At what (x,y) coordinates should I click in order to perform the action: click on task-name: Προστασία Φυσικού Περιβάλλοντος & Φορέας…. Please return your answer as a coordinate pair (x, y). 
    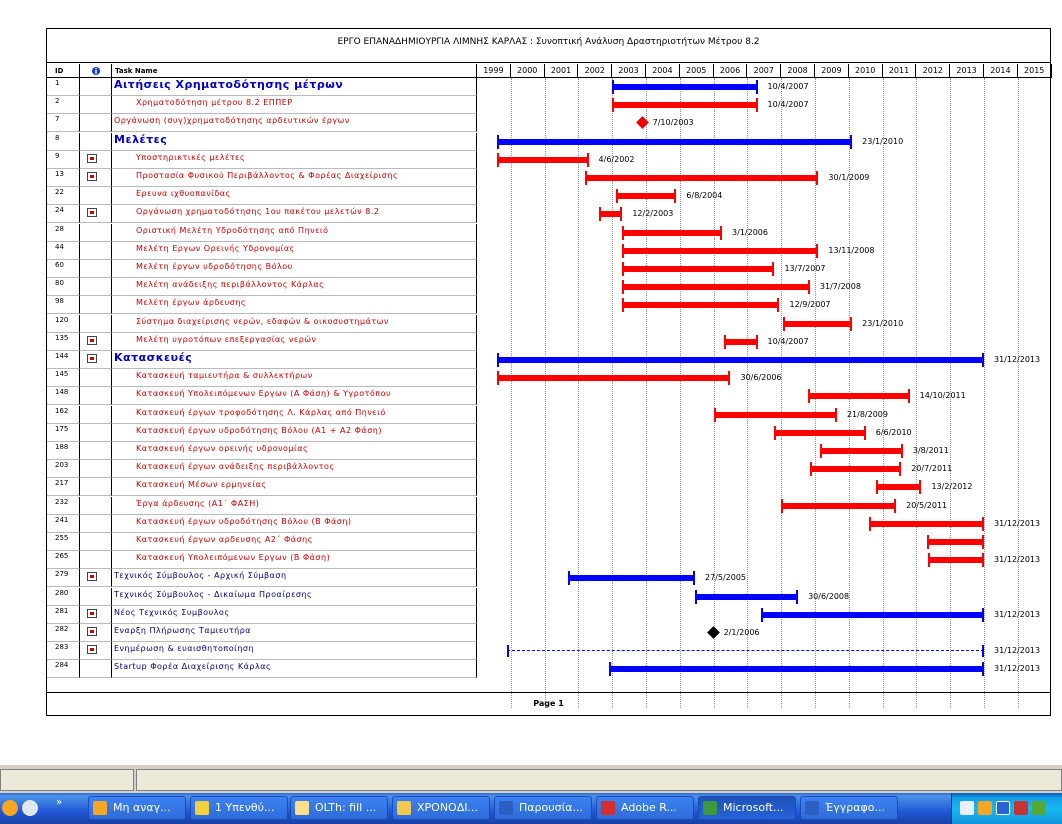
    Looking at the image, I should click on (294, 178).